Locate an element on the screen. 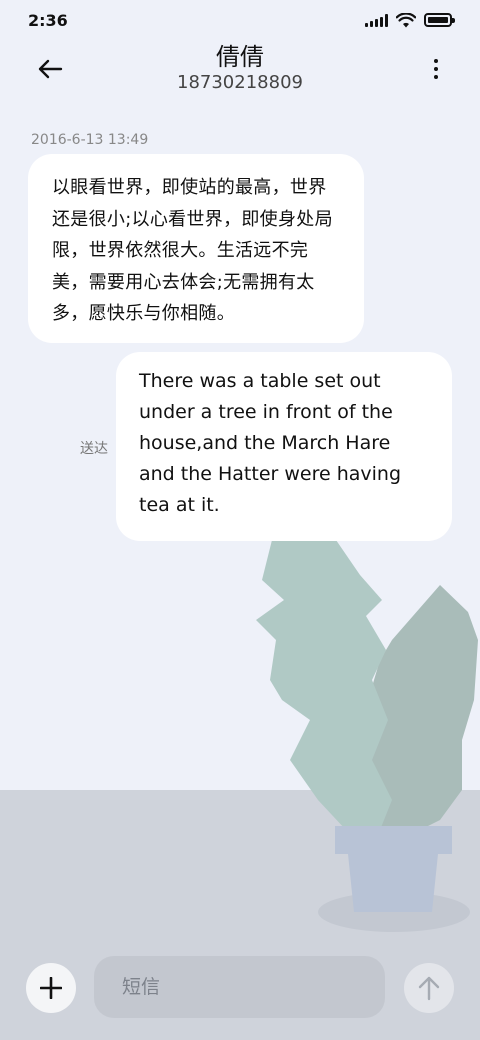 This screenshot has width=480, height=1040. more-vertical-icon is located at coordinates (436, 61).